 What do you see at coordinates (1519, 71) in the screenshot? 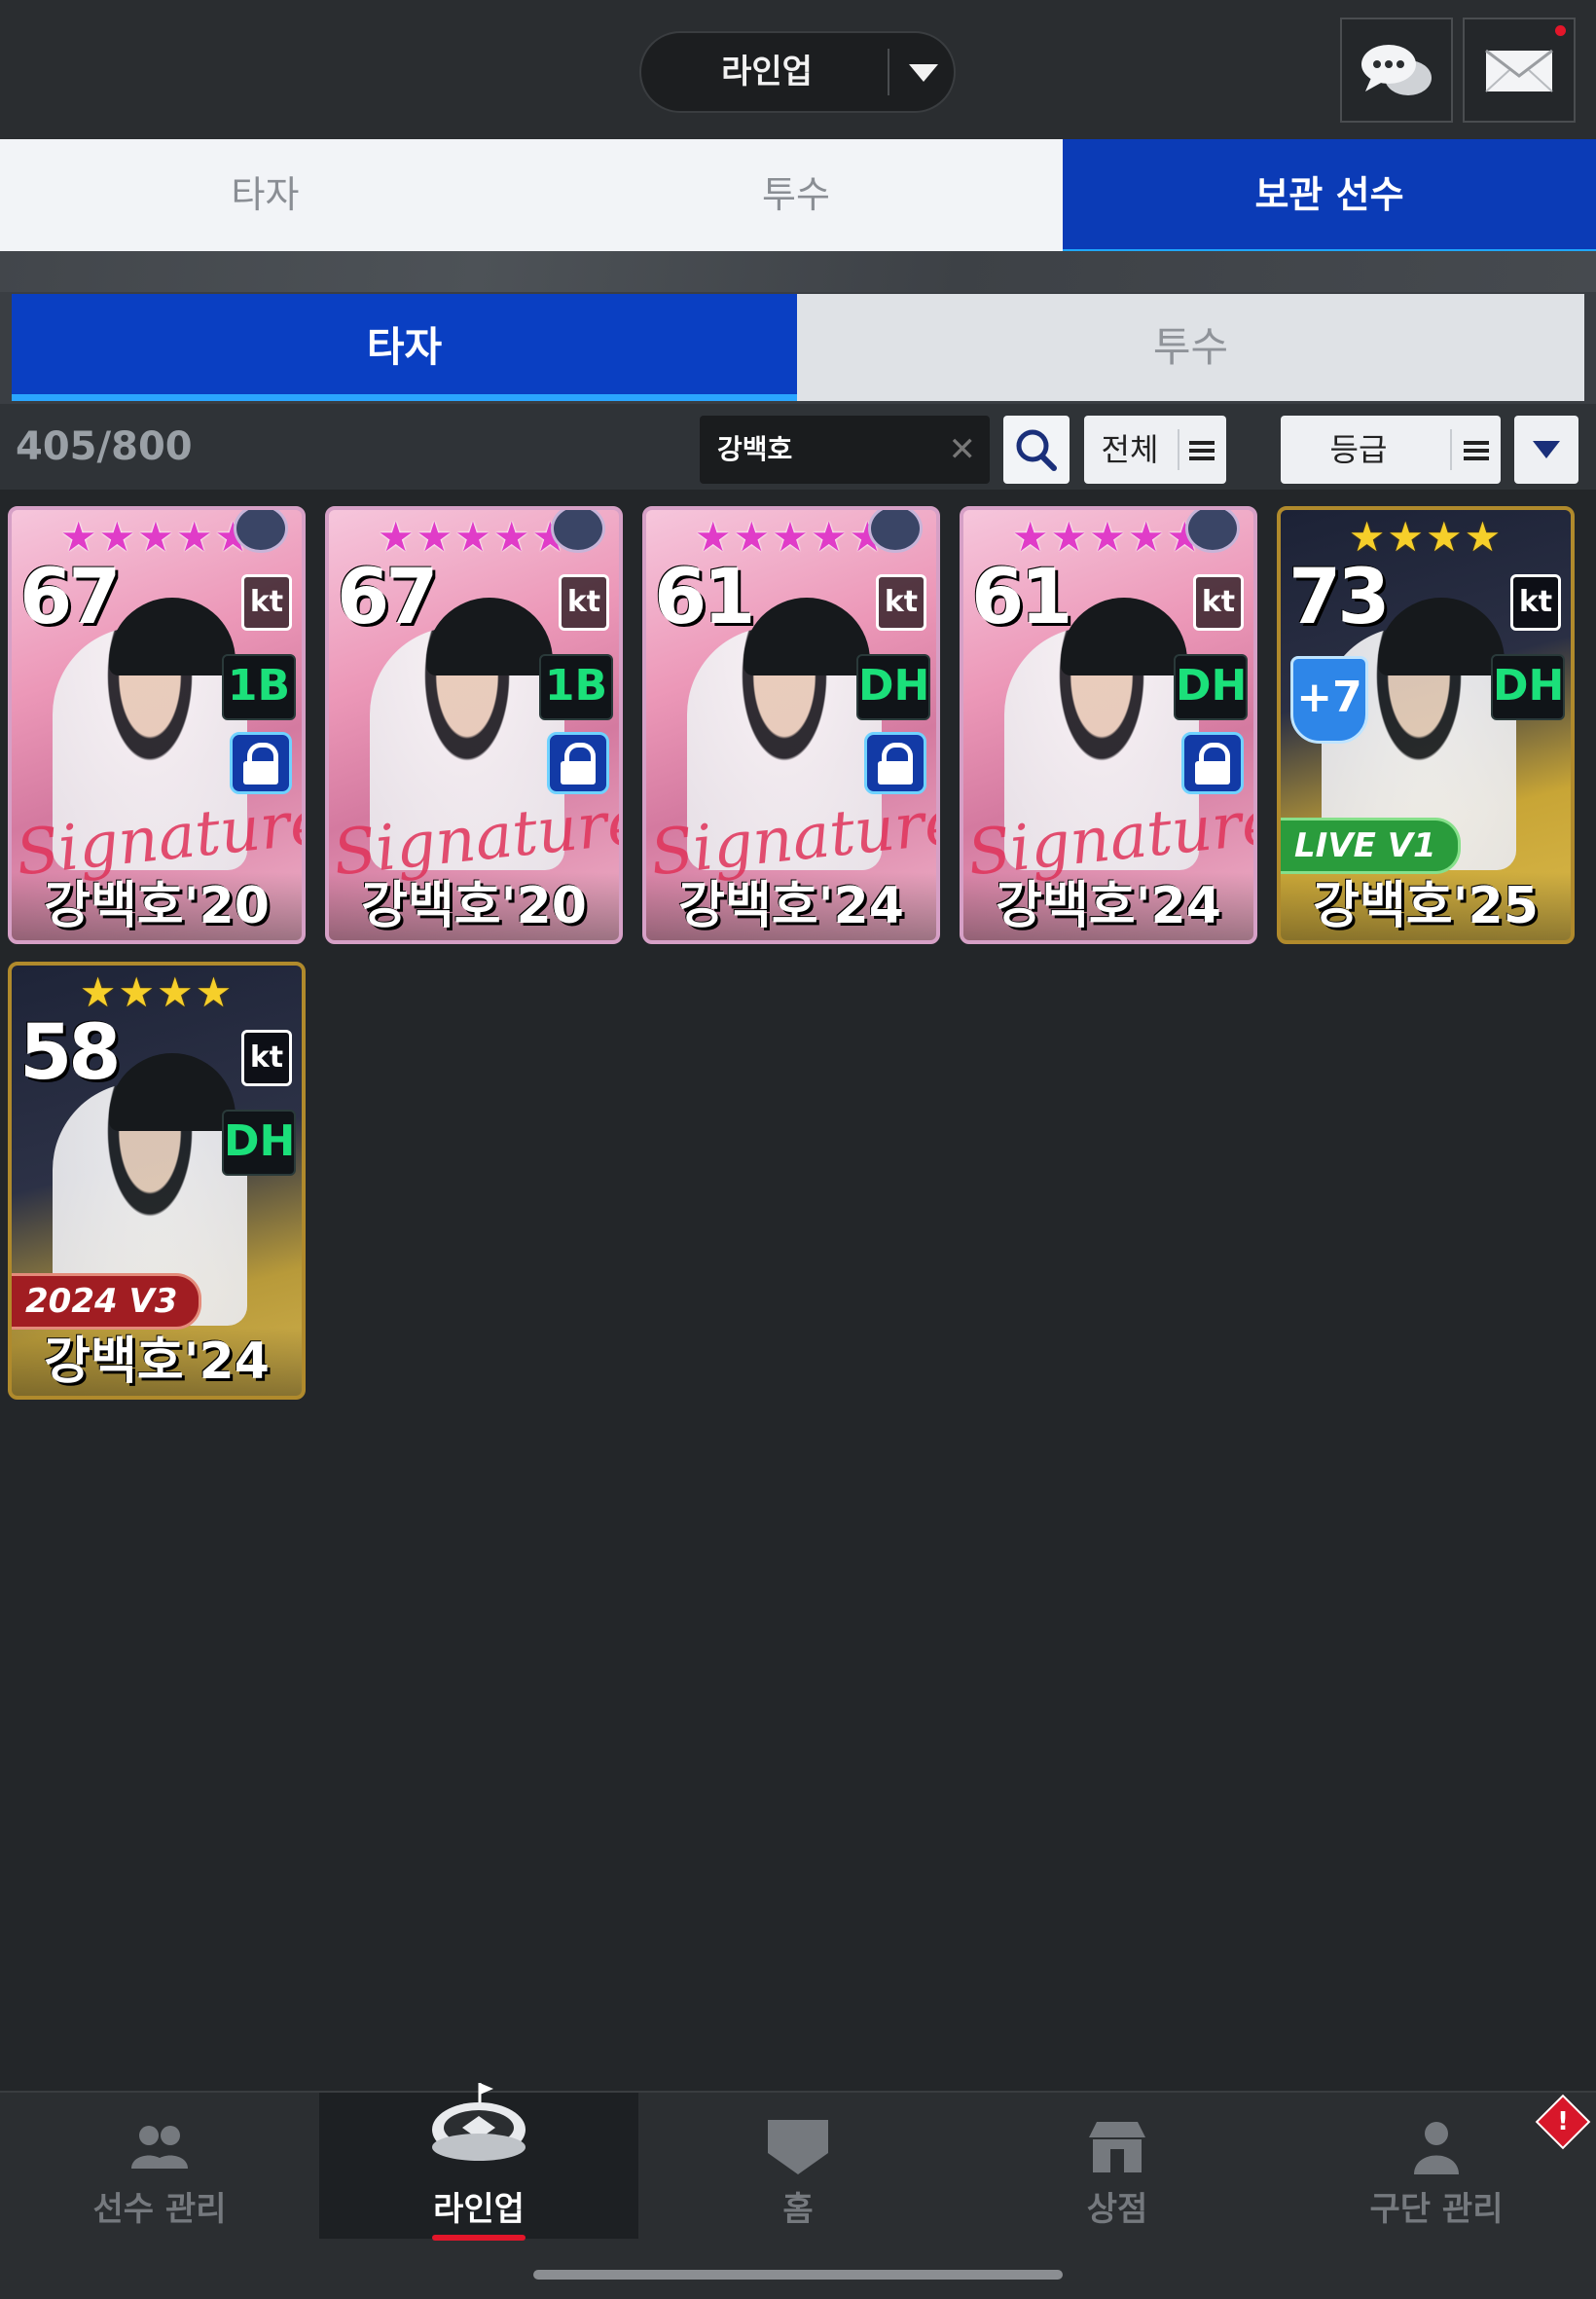
I see `mail-button` at bounding box center [1519, 71].